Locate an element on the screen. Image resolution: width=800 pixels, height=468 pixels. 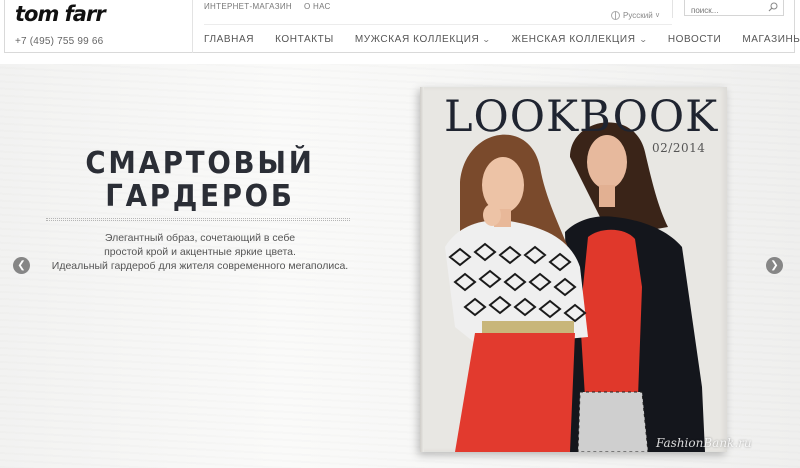
hero-title-line: ГАРДЕРОБ is located at coordinates (200, 196).